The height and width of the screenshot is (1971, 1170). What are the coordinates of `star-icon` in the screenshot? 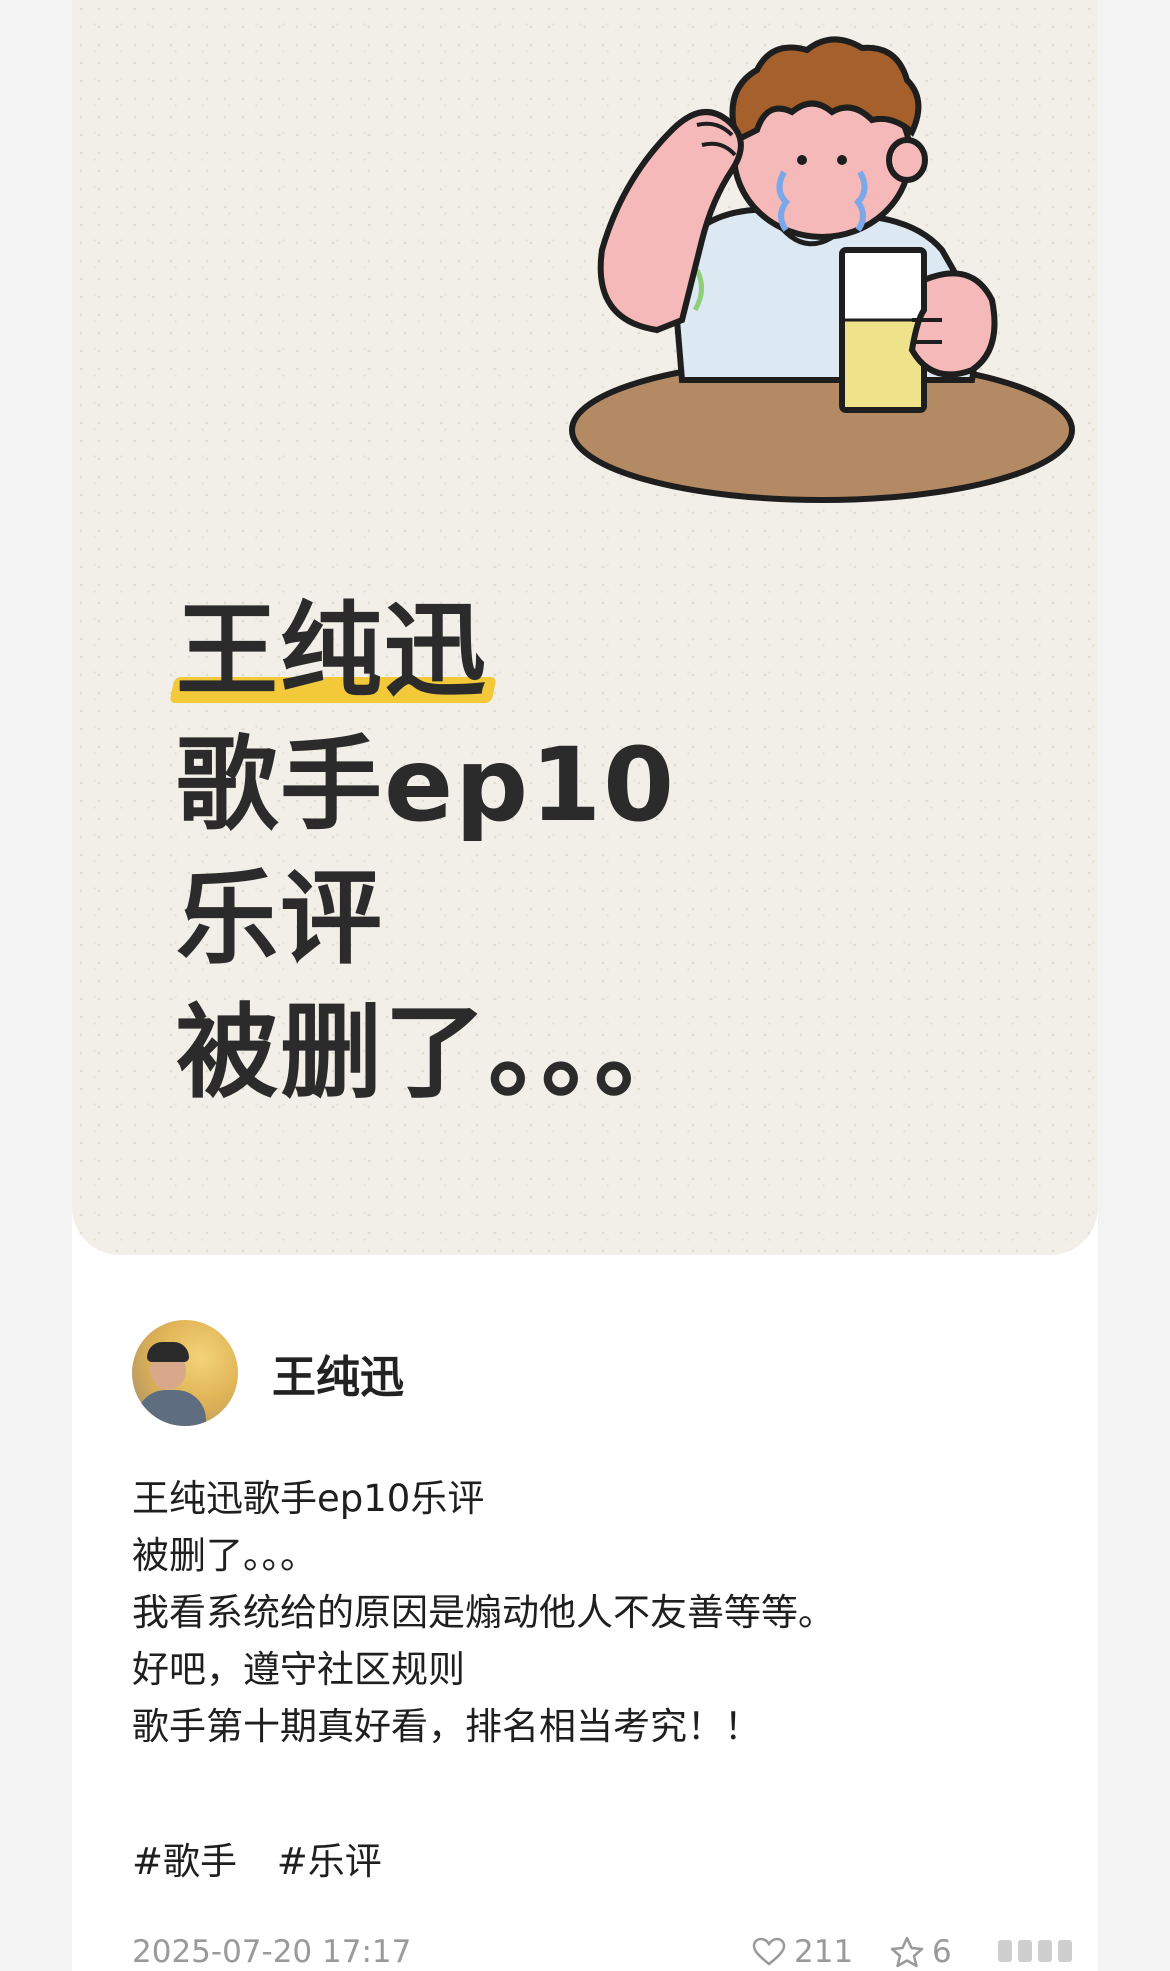 It's located at (907, 1952).